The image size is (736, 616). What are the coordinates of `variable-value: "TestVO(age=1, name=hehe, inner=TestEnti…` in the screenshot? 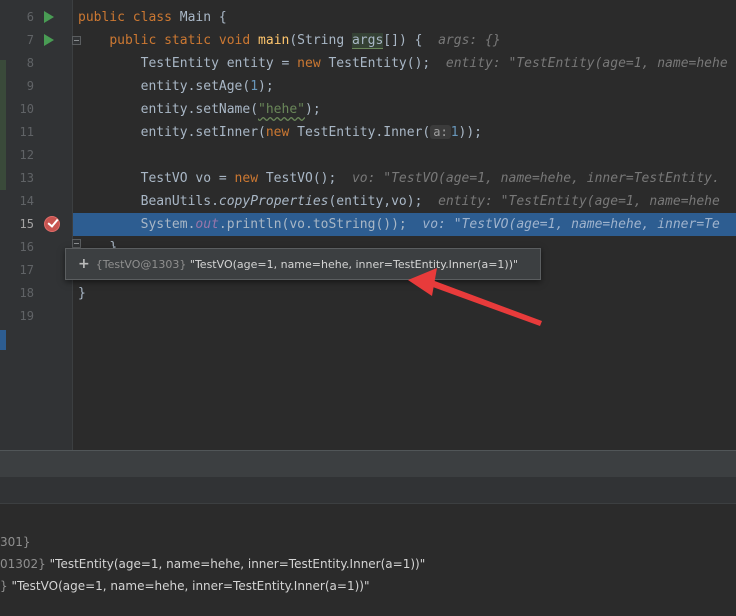 It's located at (190, 586).